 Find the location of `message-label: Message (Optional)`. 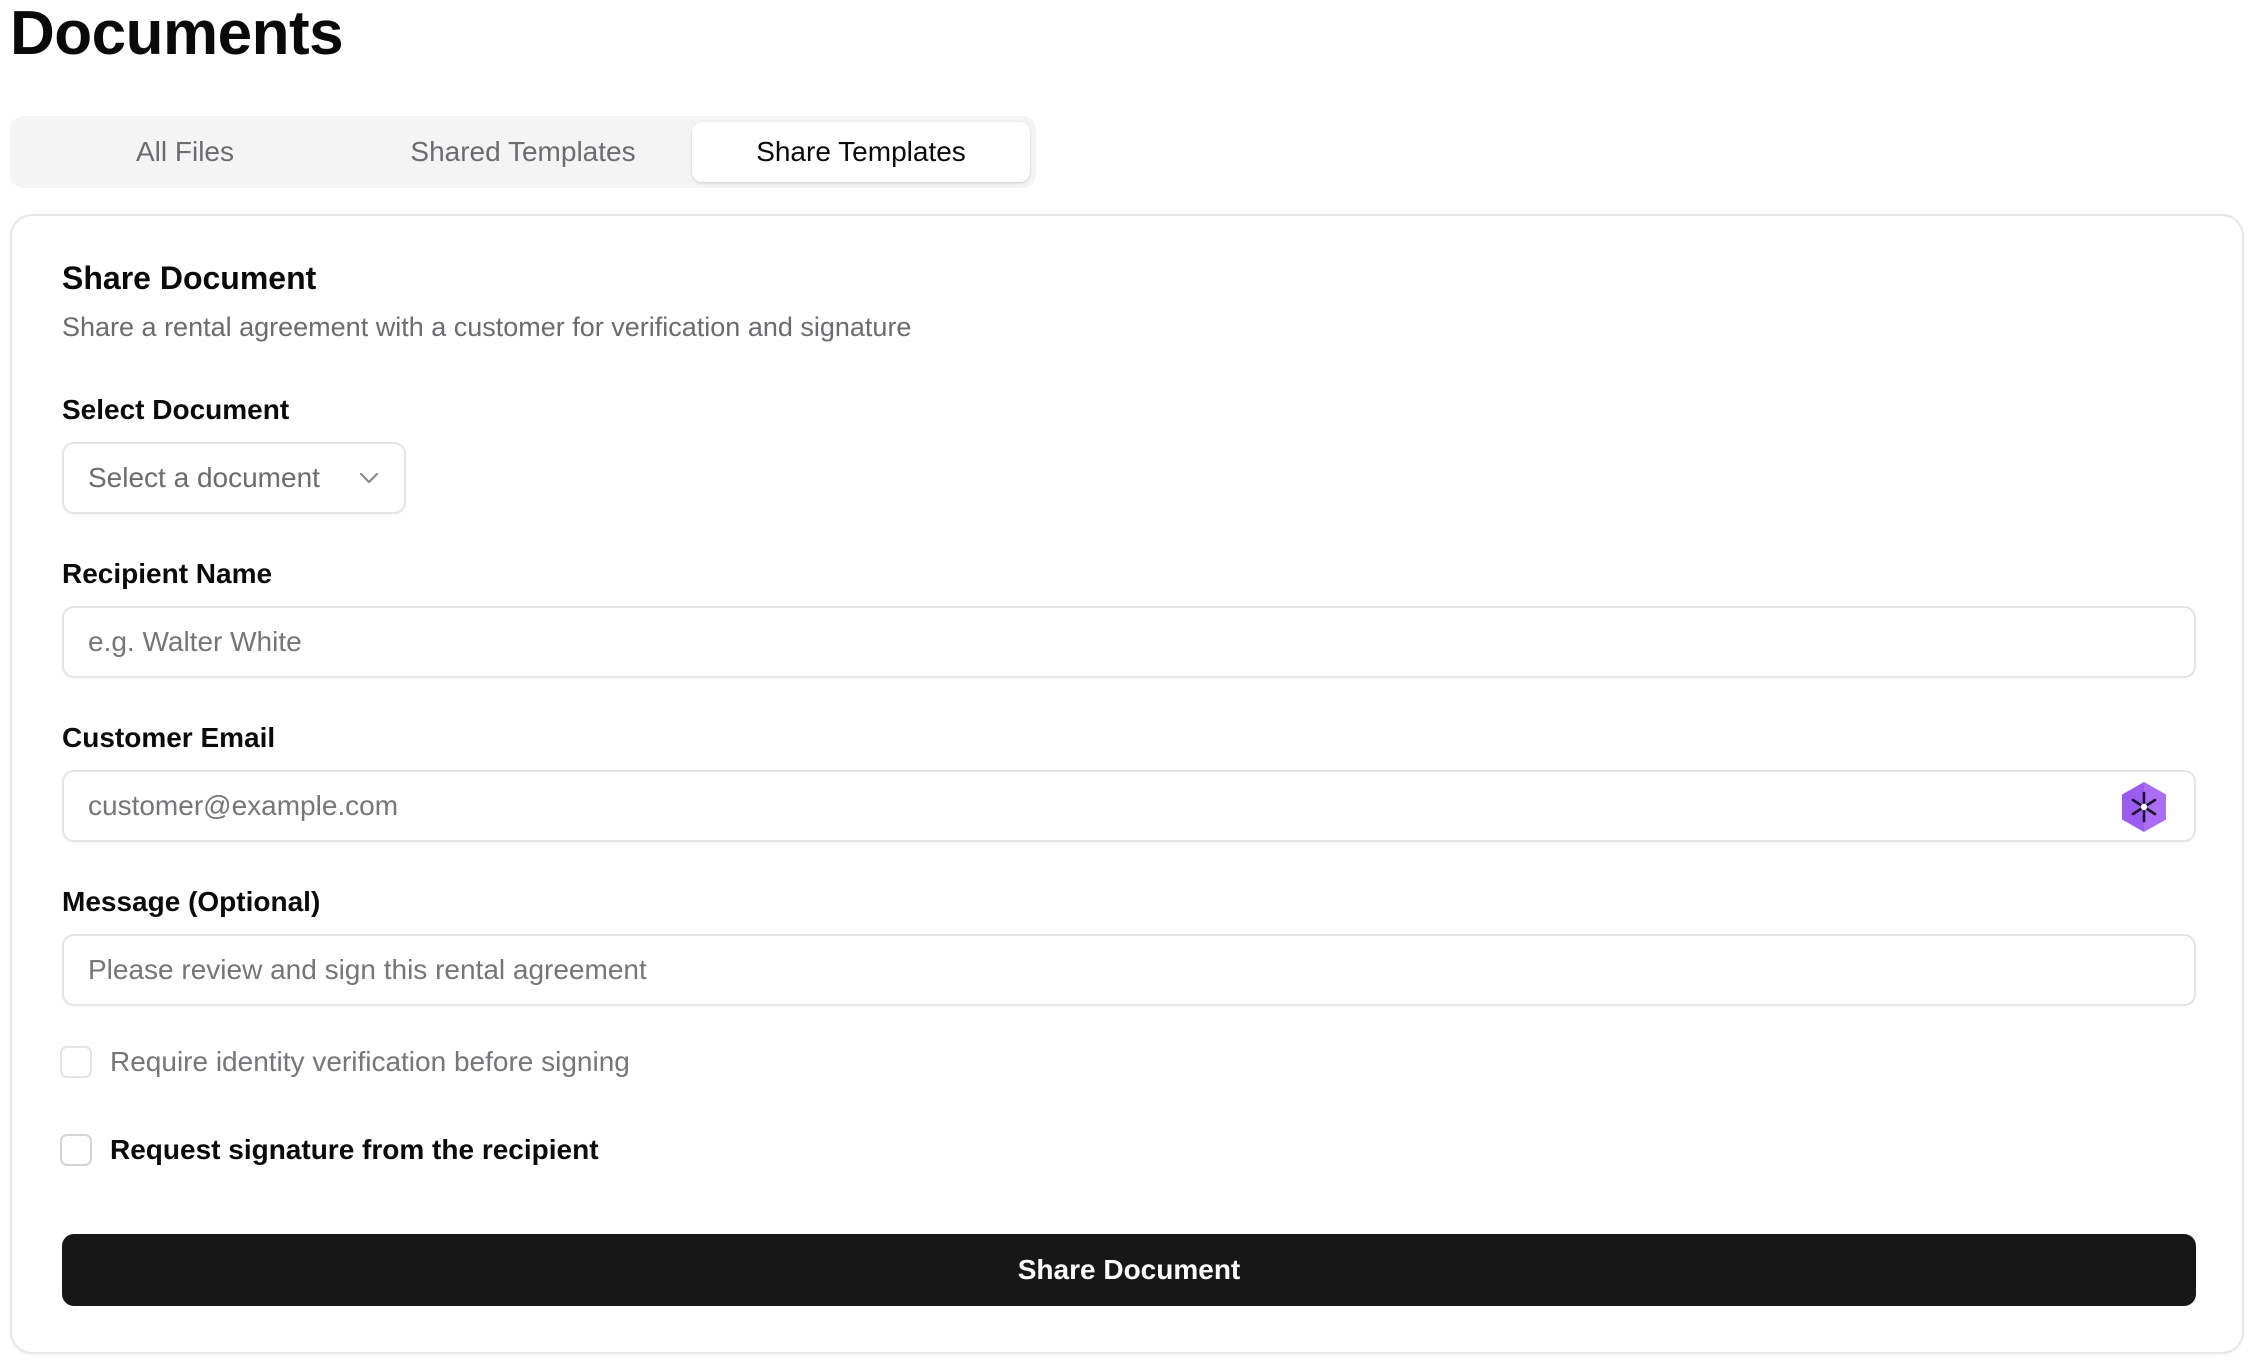

message-label: Message (Optional) is located at coordinates (191, 901).